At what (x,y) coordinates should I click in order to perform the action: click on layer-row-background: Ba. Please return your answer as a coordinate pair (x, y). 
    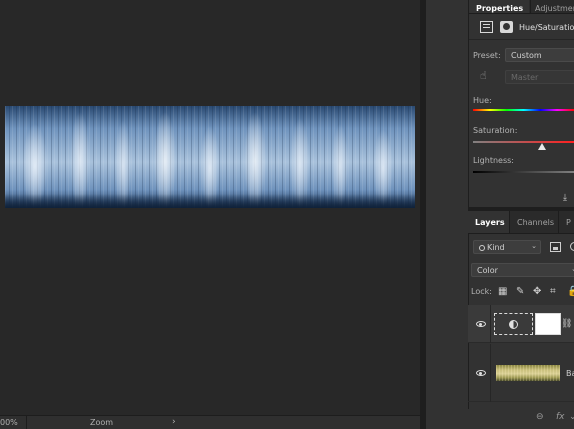
    Looking at the image, I should click on (521, 373).